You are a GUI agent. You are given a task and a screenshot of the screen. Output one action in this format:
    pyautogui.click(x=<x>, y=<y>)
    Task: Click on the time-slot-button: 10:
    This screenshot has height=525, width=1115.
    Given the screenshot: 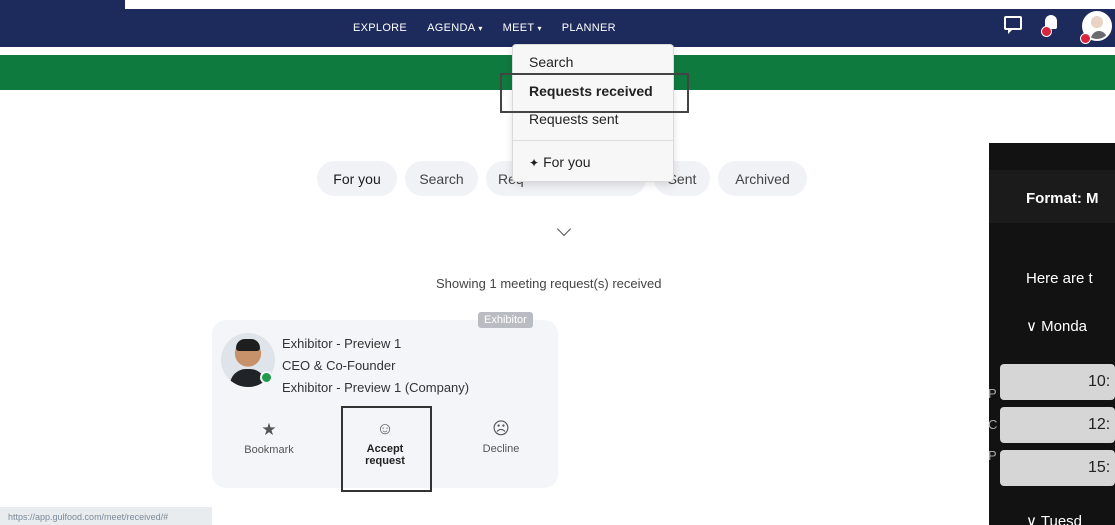 What is the action you would take?
    pyautogui.click(x=1057, y=382)
    